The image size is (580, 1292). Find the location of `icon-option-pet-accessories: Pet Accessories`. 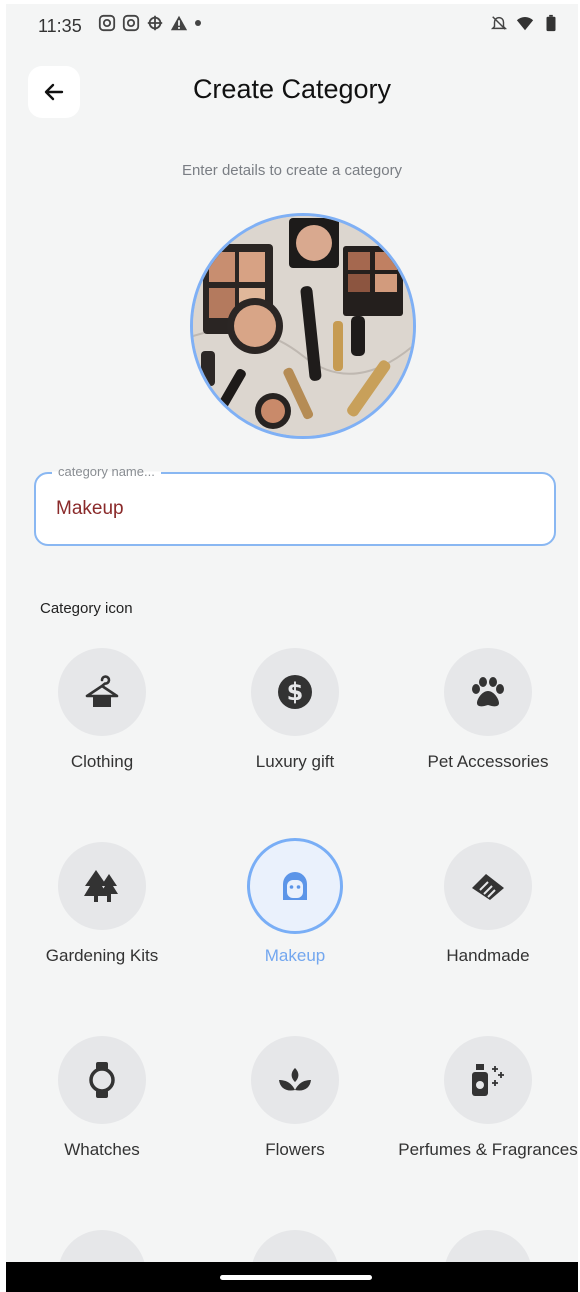

icon-option-pet-accessories: Pet Accessories is located at coordinates (485, 711).